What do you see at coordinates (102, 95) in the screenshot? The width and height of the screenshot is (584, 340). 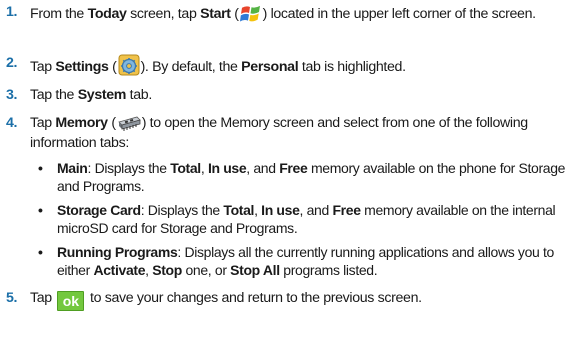 I see `term-system: System` at bounding box center [102, 95].